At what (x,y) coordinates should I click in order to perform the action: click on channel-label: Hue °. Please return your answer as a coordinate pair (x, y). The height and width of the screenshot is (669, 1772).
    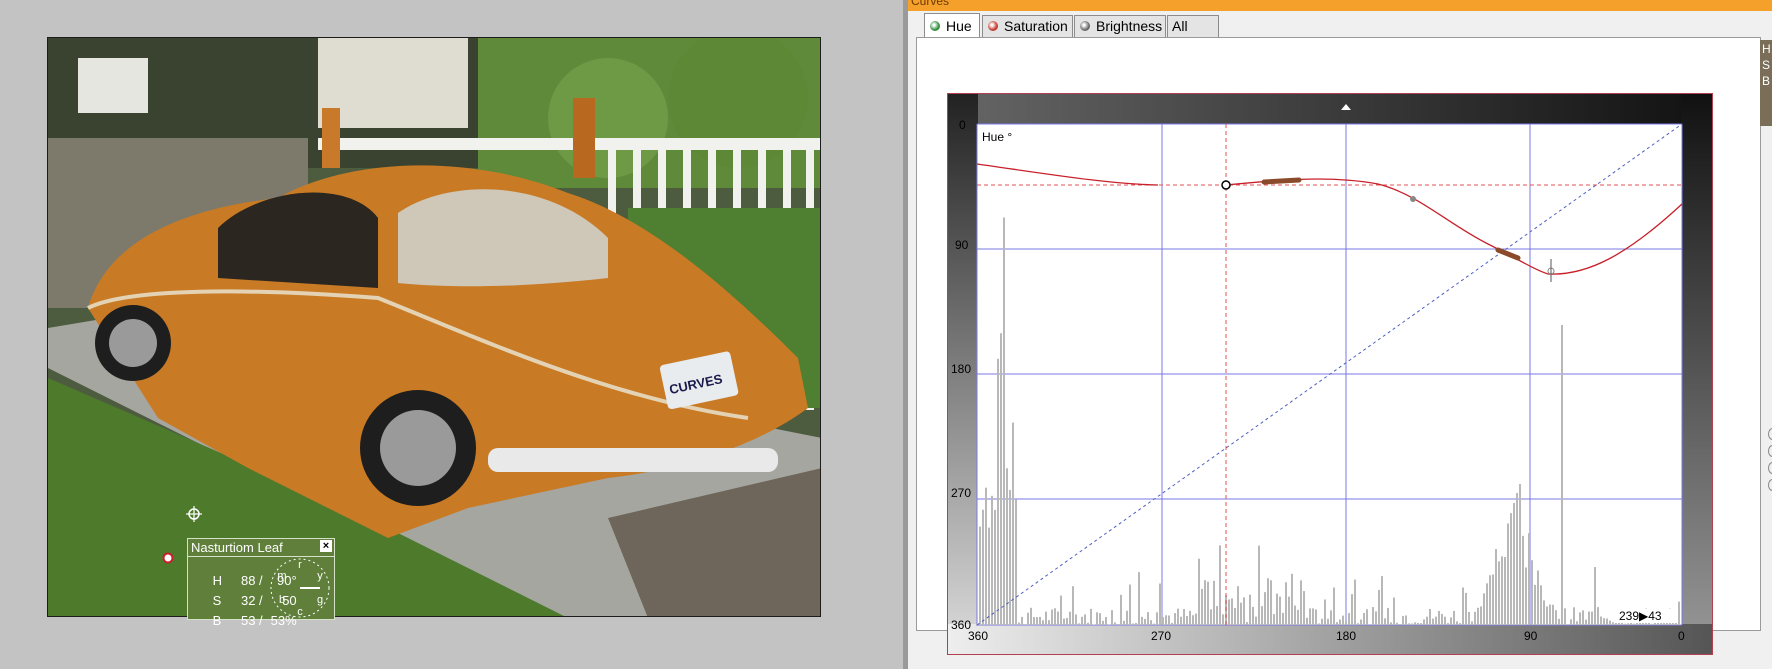
    Looking at the image, I should click on (997, 137).